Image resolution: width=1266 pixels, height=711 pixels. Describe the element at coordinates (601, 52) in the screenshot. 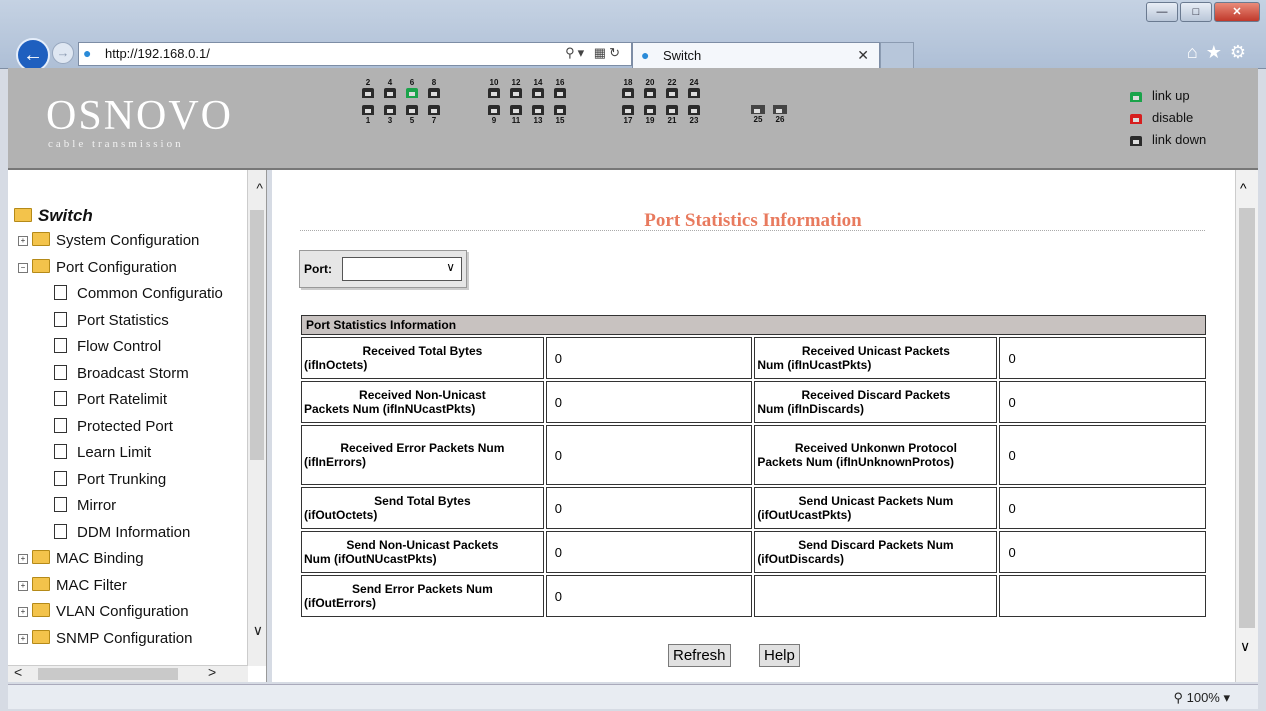

I see `compat-icon: ▦` at that location.